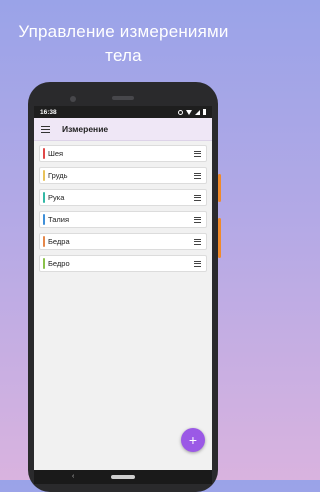 This screenshot has height=492, width=320. I want to click on status-bar: 16:38, so click(123, 112).